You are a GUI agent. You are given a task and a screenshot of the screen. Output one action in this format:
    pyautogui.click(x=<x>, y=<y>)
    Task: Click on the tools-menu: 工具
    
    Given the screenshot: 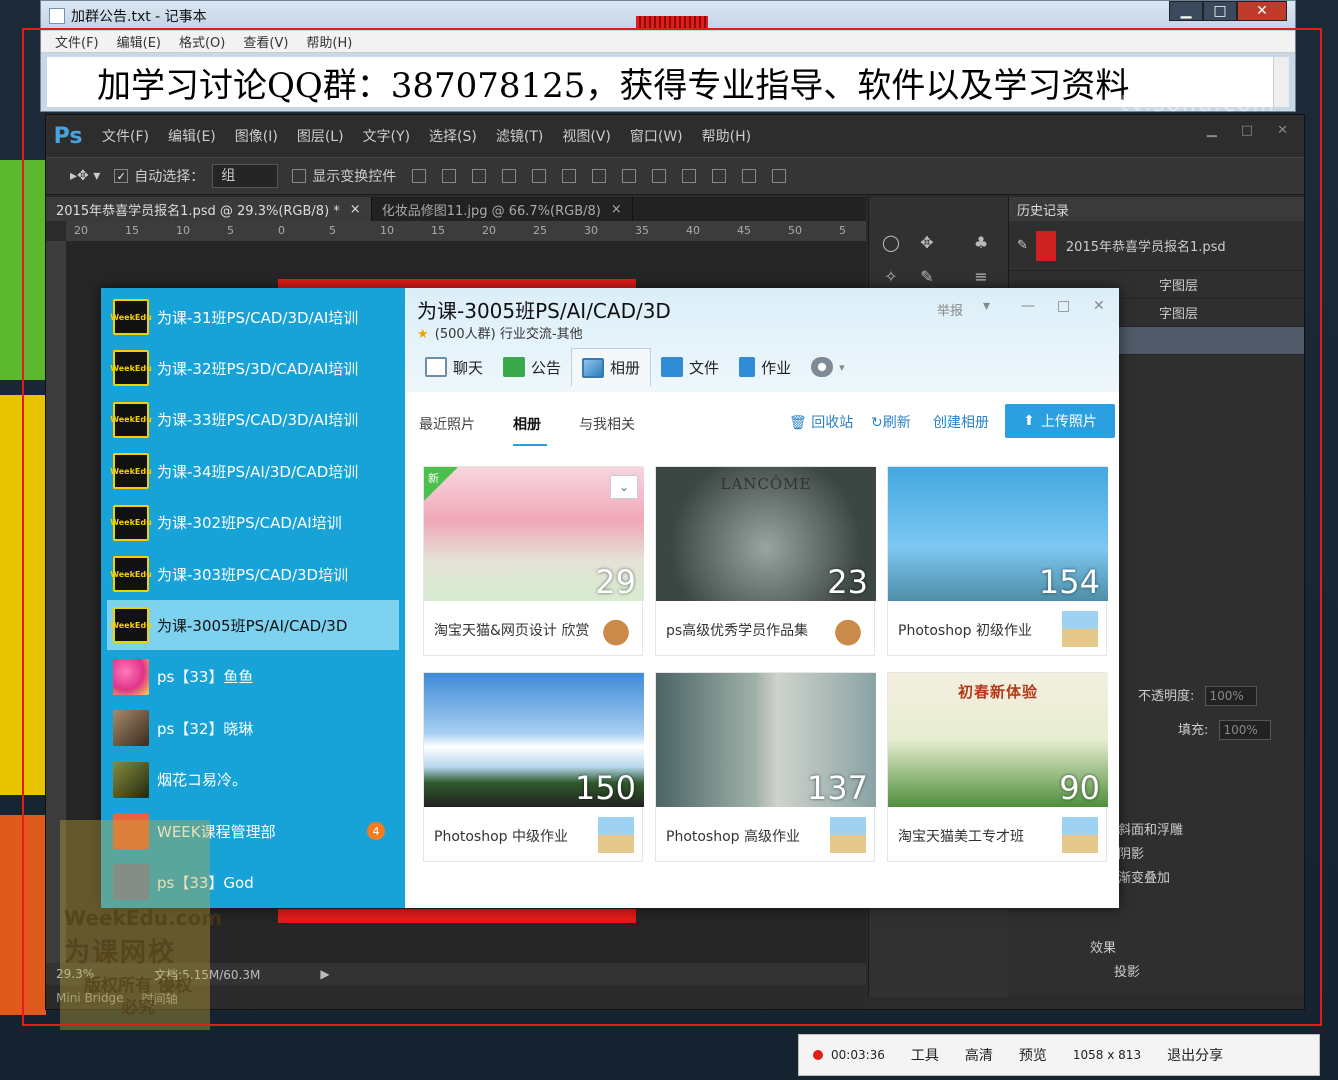 What is the action you would take?
    pyautogui.click(x=925, y=1055)
    